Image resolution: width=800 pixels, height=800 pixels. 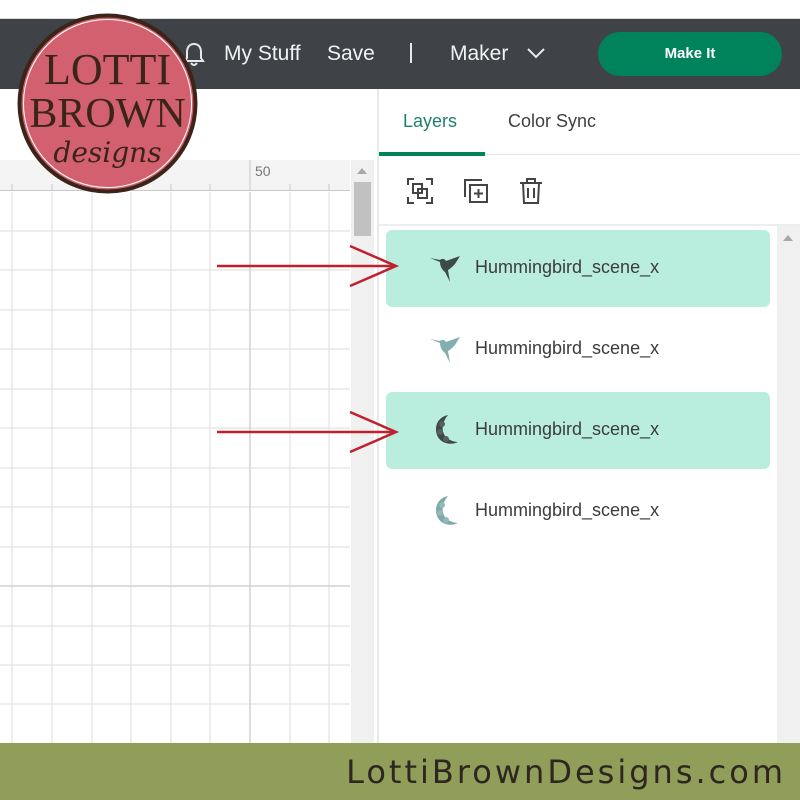 What do you see at coordinates (589, 225) in the screenshot?
I see `toolbar-divider` at bounding box center [589, 225].